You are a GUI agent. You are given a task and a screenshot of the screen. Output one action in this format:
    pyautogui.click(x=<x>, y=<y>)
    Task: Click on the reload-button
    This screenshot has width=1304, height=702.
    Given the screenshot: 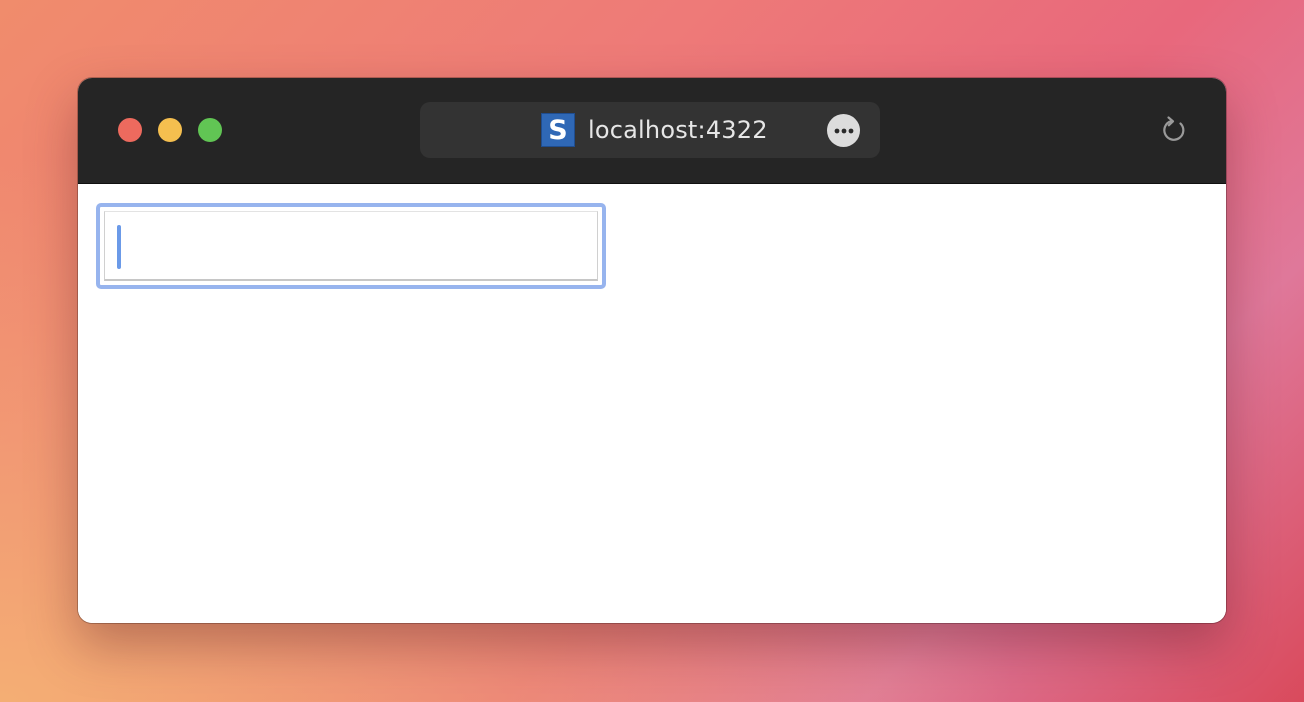 What is the action you would take?
    pyautogui.click(x=1174, y=130)
    